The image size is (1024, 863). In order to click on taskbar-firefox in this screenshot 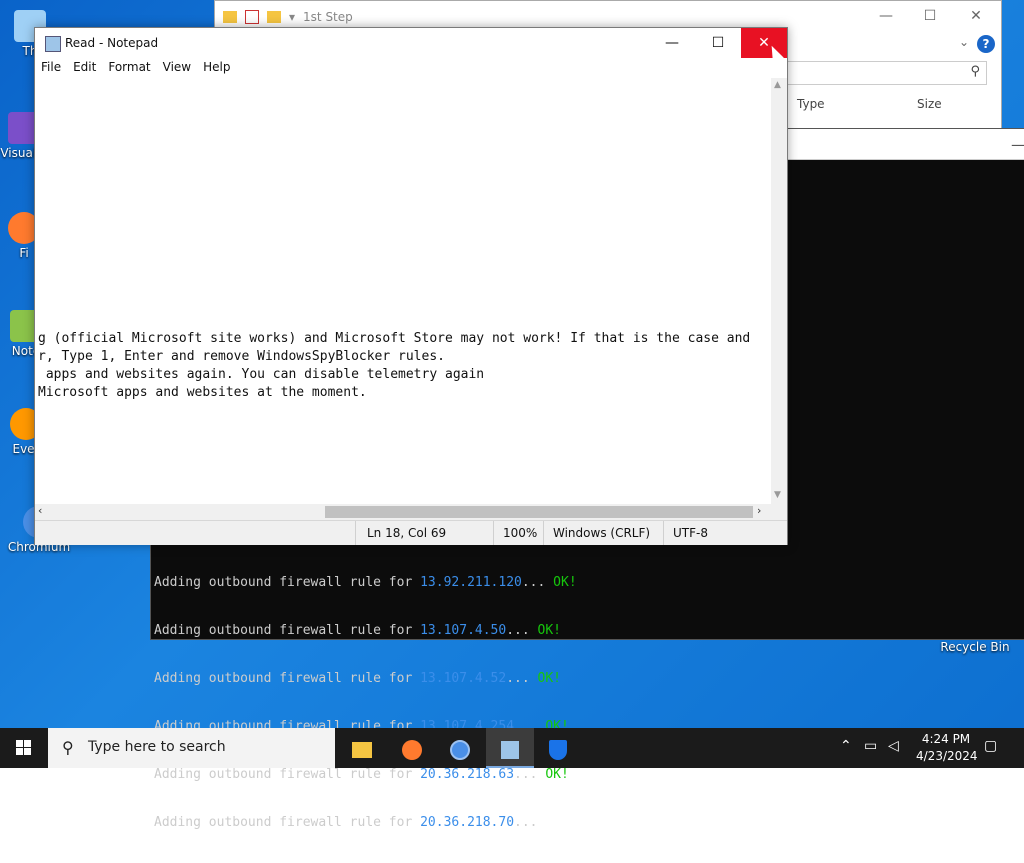, I will do `click(412, 748)`.